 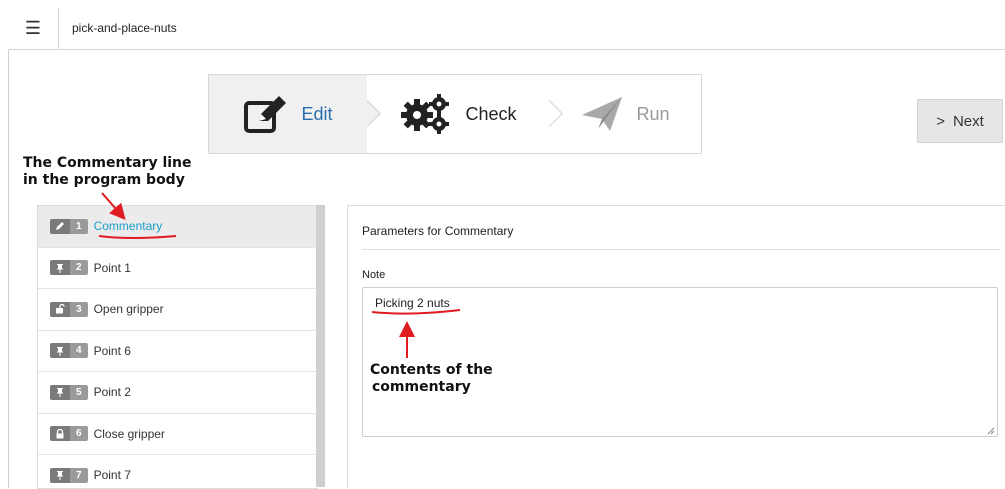 What do you see at coordinates (374, 275) in the screenshot?
I see `note-label: Note` at bounding box center [374, 275].